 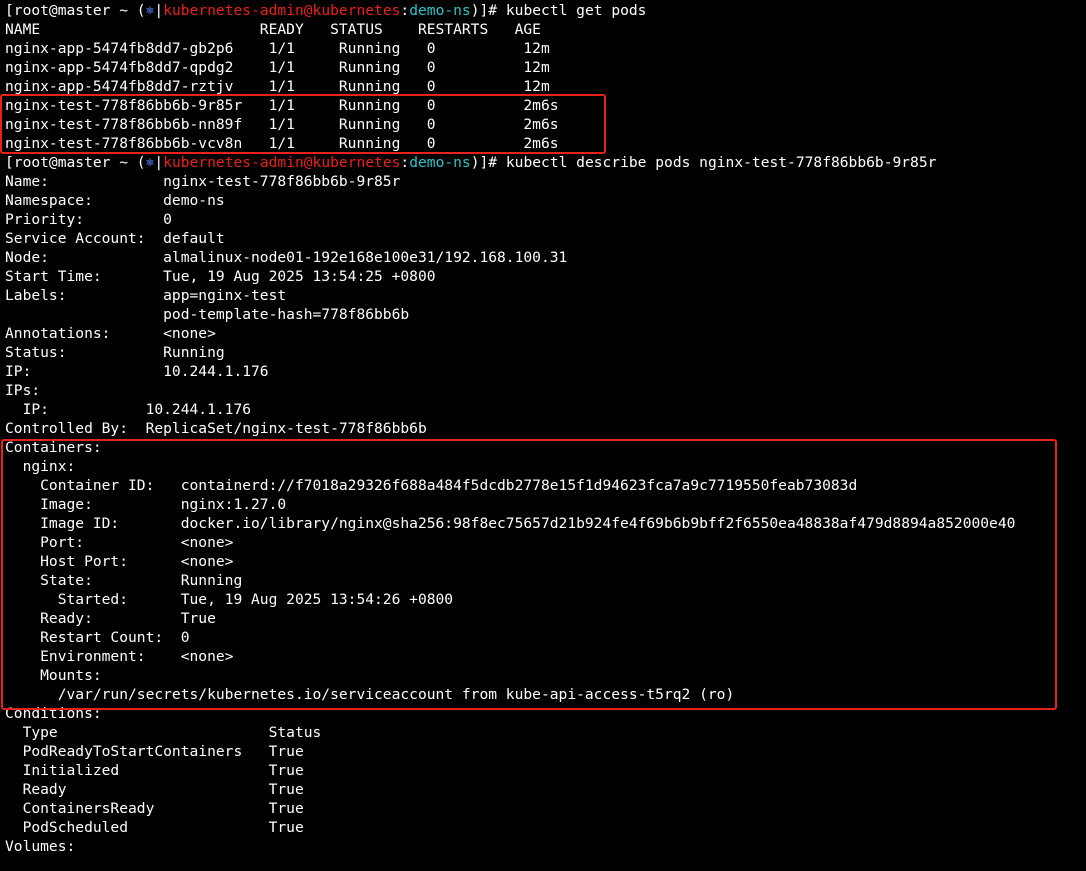 I want to click on describe-line: Volumes:, so click(x=40, y=846).